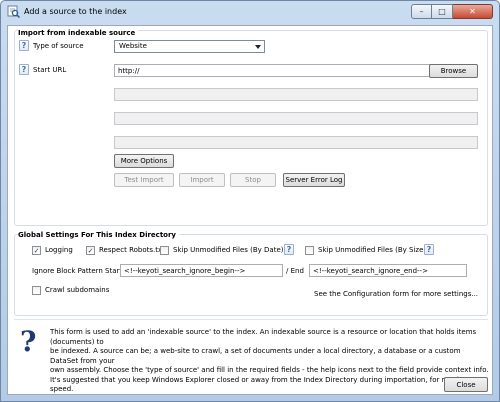  I want to click on logging-checkbox: ✓, so click(36, 250).